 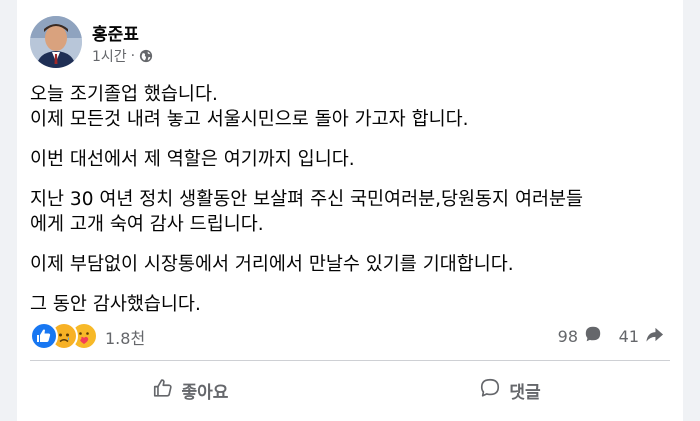 What do you see at coordinates (64, 336) in the screenshot?
I see `reaction-icons` at bounding box center [64, 336].